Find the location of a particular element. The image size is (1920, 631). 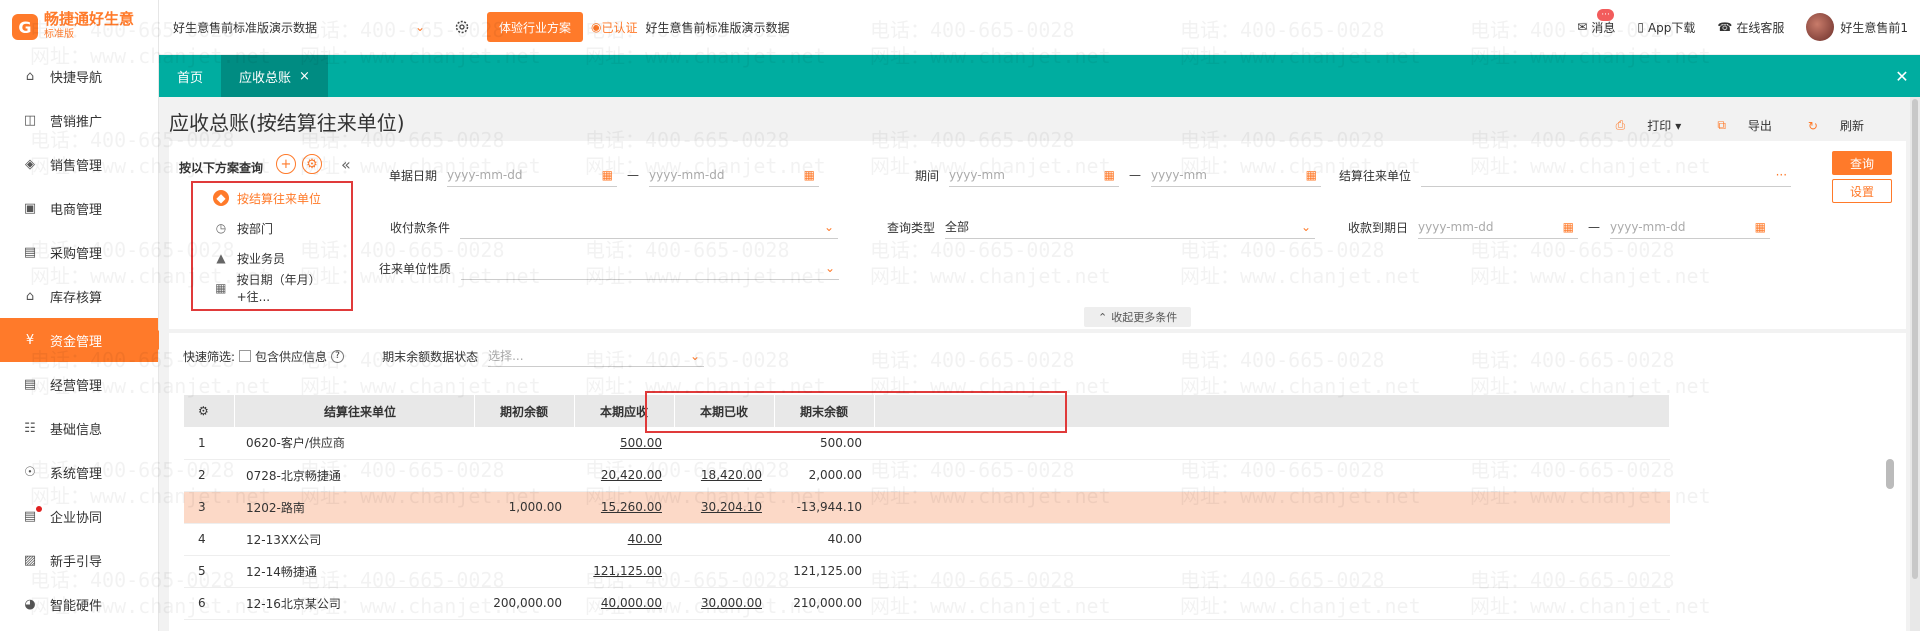

brand-logo: G 畅捷通好生意 标准版 is located at coordinates (79, 27).